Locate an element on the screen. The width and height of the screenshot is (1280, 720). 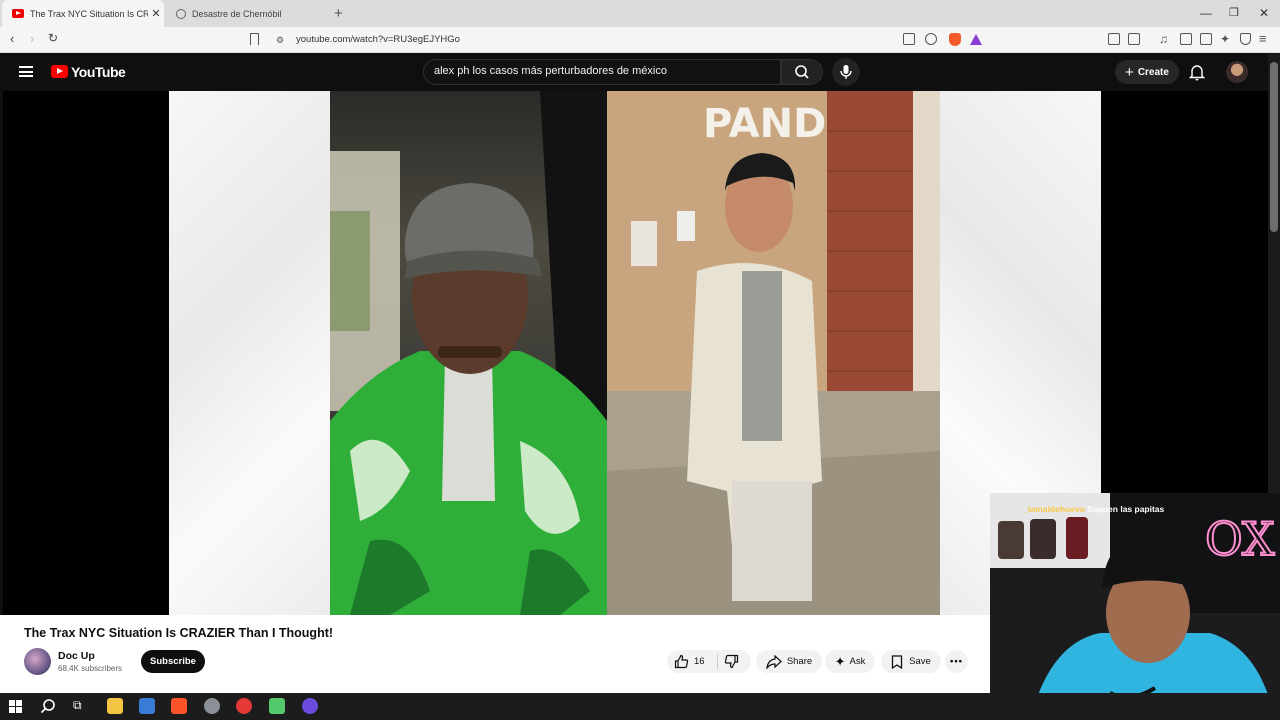
ask-button: ✦ Ask is located at coordinates (850, 661).